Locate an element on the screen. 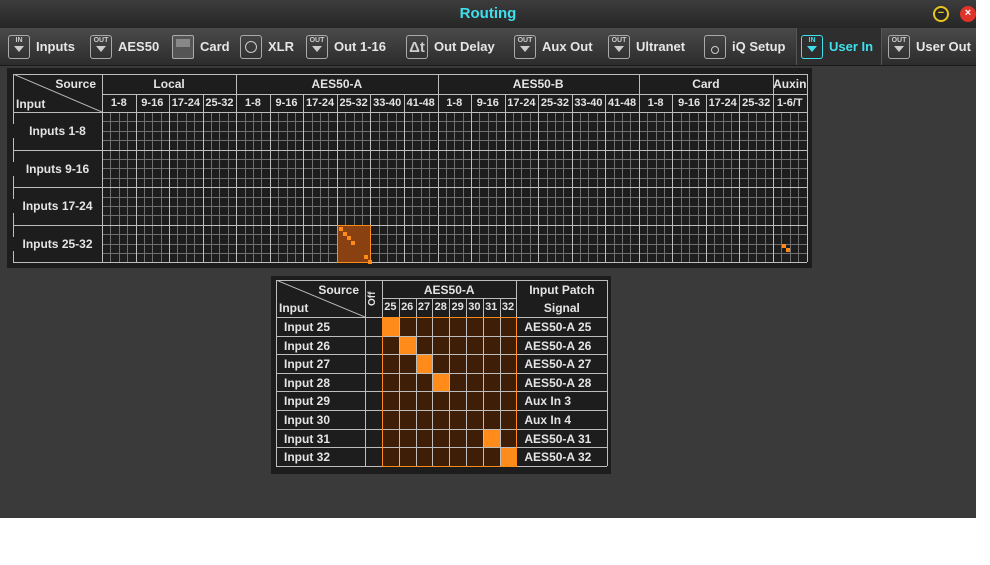  tab-aes50: OUT AES50 is located at coordinates (126, 46).